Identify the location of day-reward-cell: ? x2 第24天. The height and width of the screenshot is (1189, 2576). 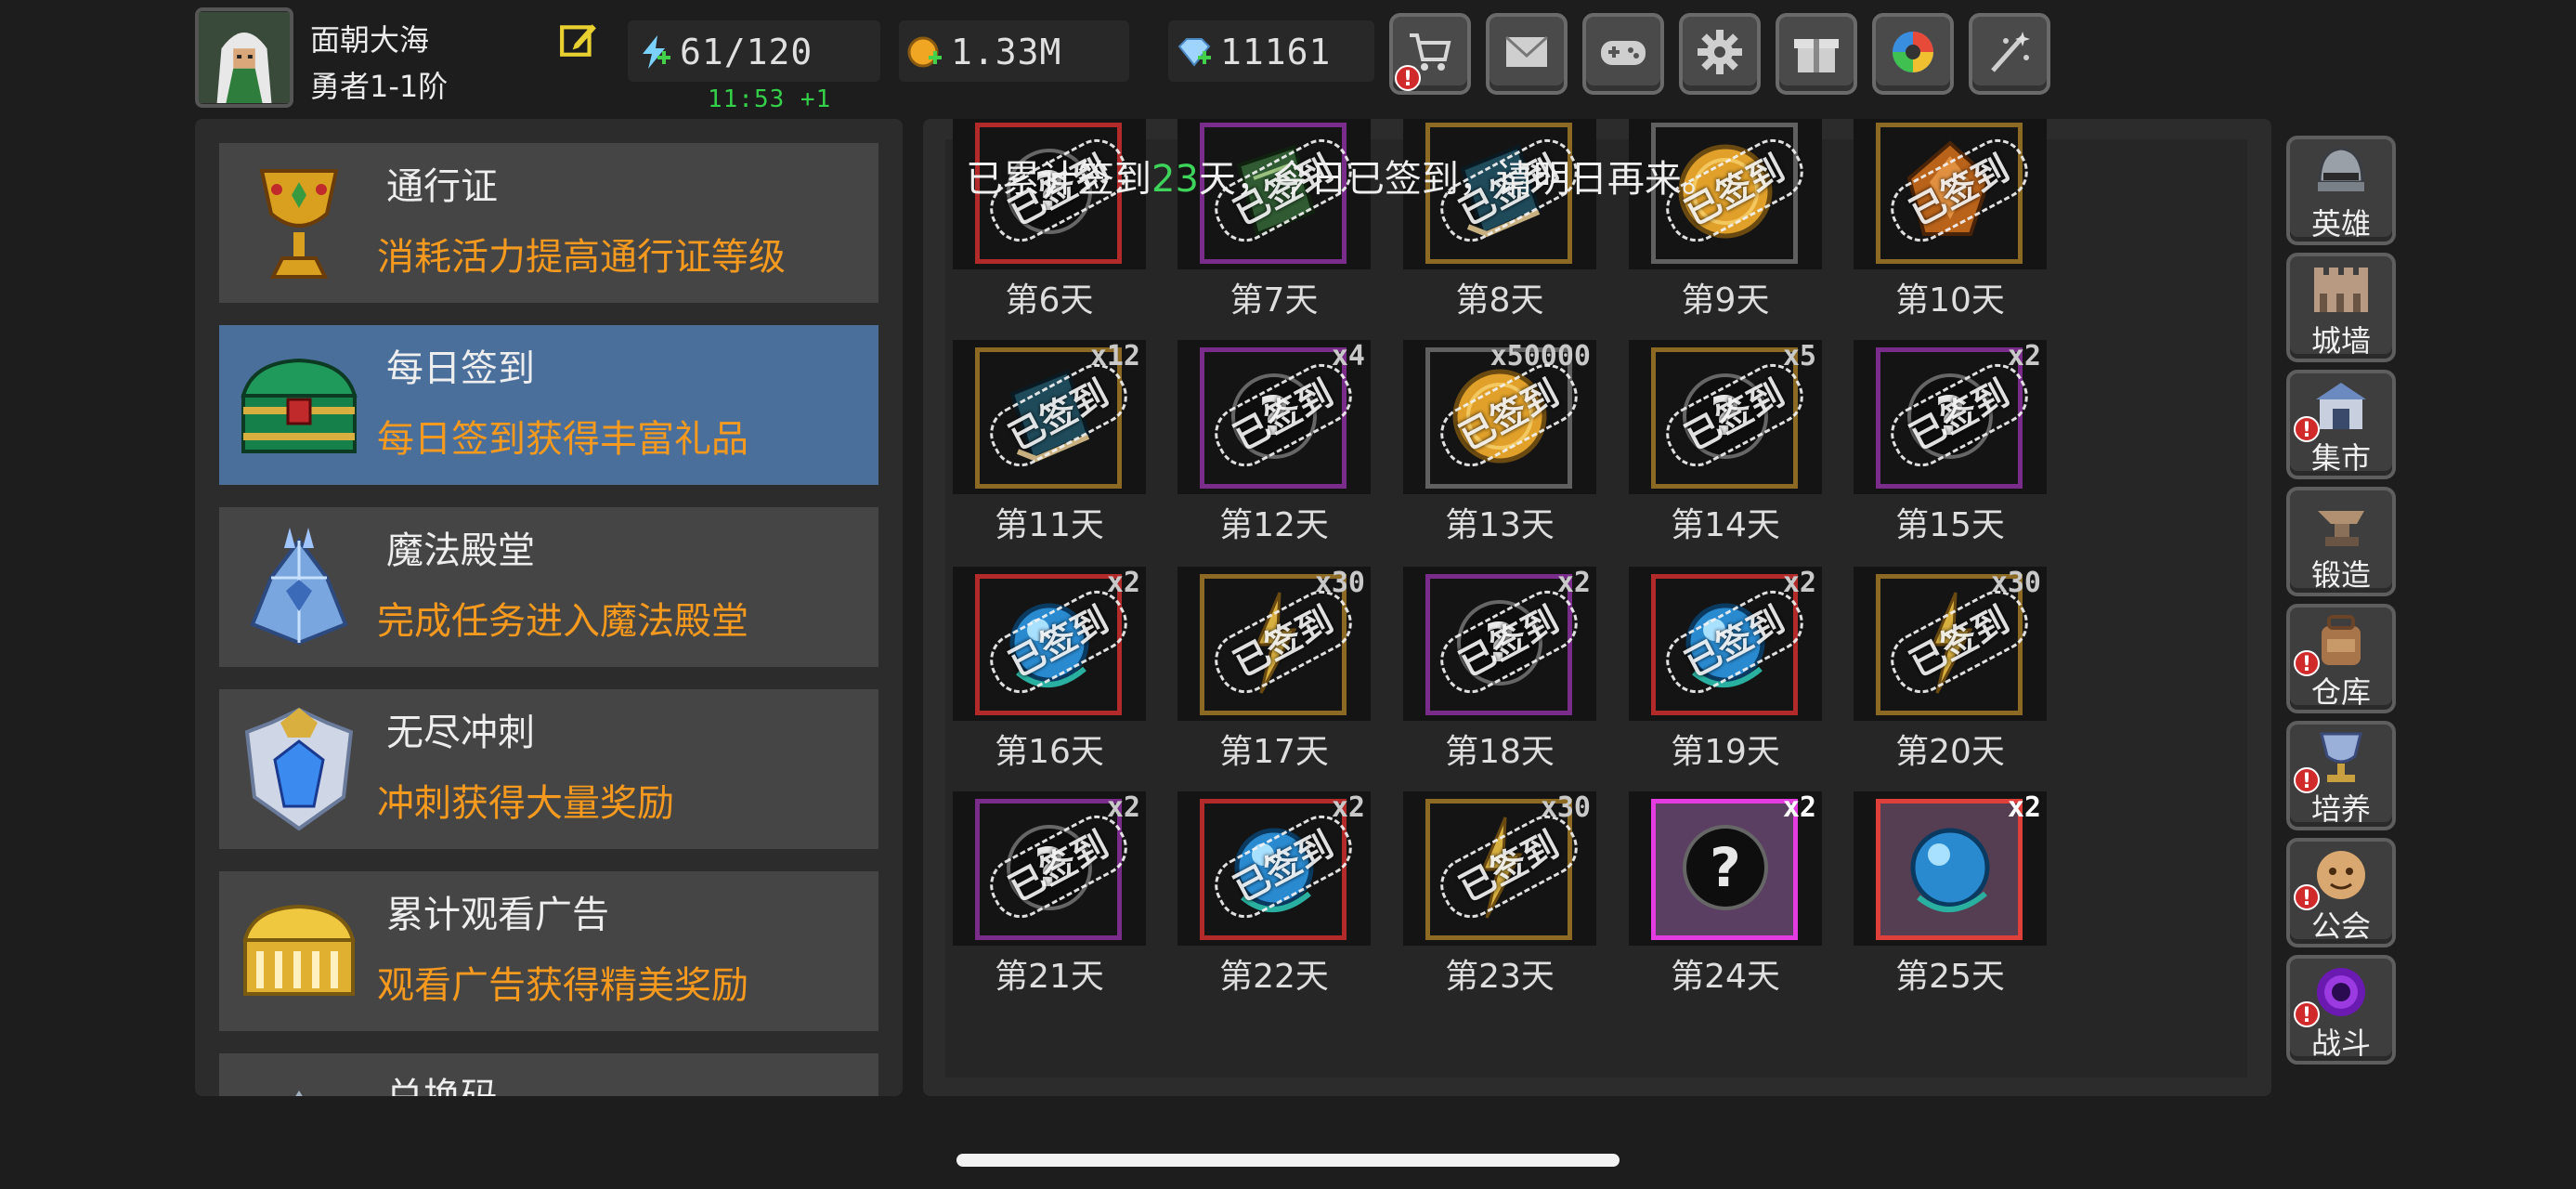
(1725, 901).